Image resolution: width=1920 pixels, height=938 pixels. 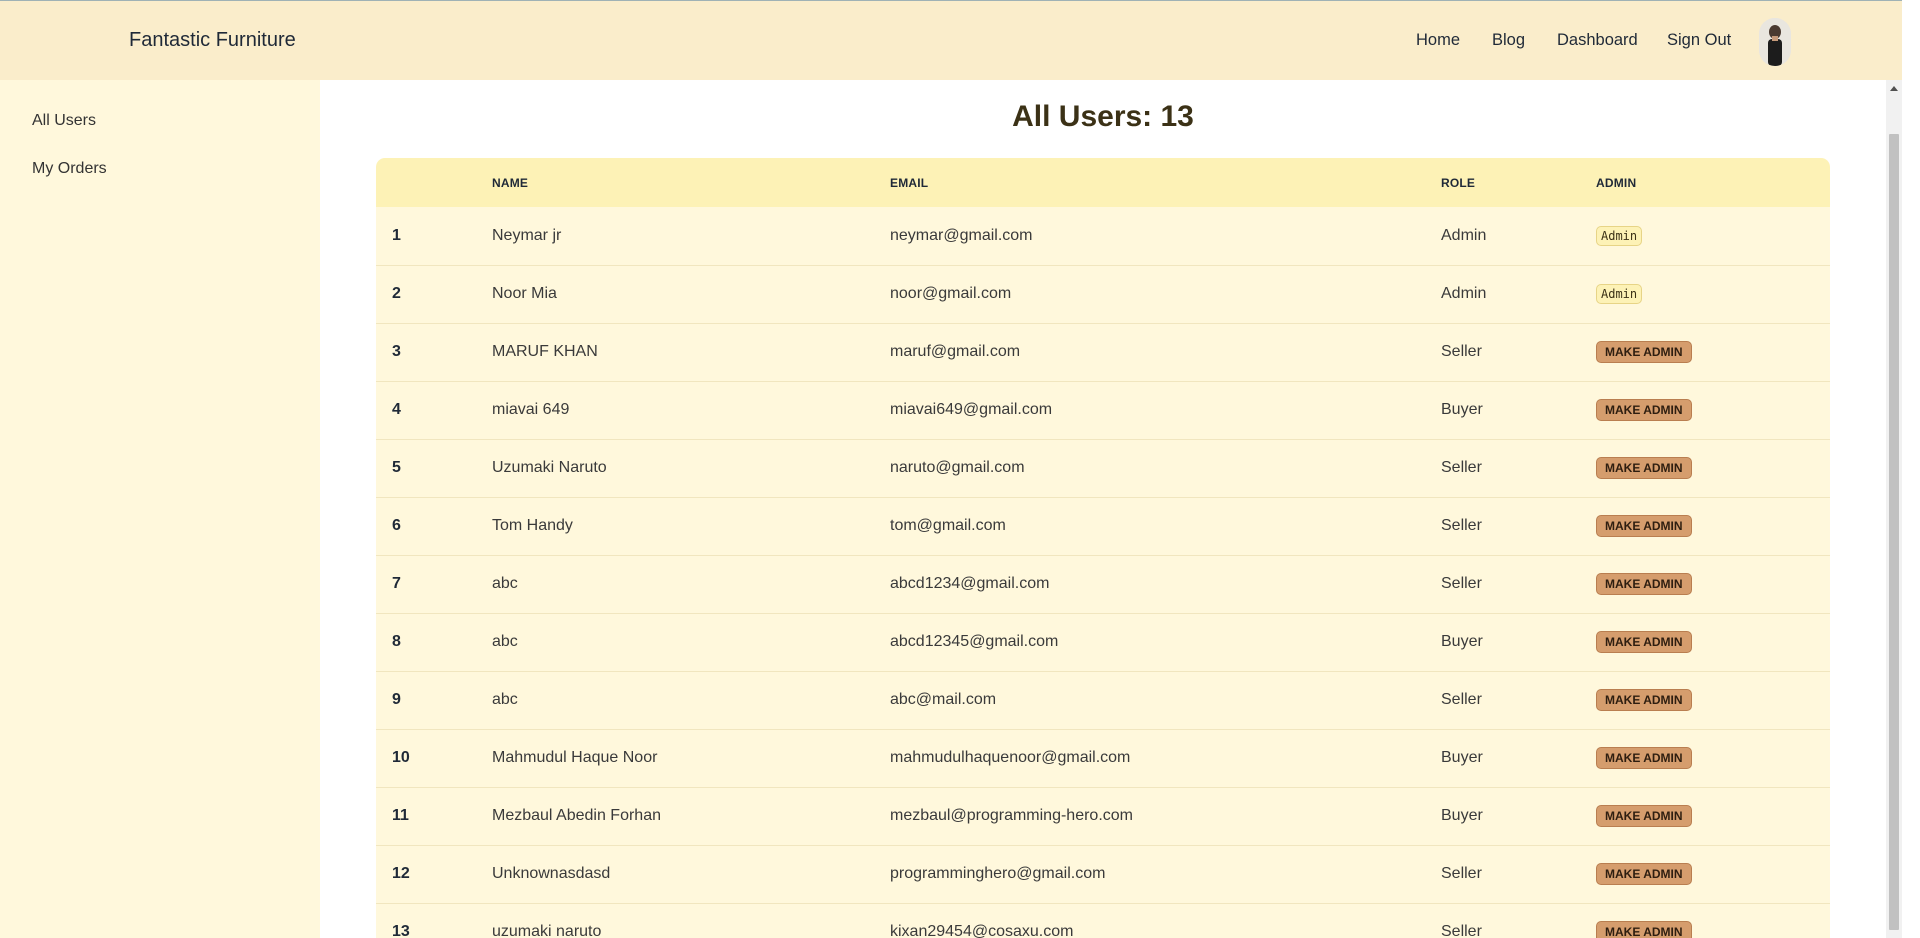 What do you see at coordinates (1103, 294) in the screenshot?
I see `table-row: 2 Noor Mia noor@gmail.com Admin Admin` at bounding box center [1103, 294].